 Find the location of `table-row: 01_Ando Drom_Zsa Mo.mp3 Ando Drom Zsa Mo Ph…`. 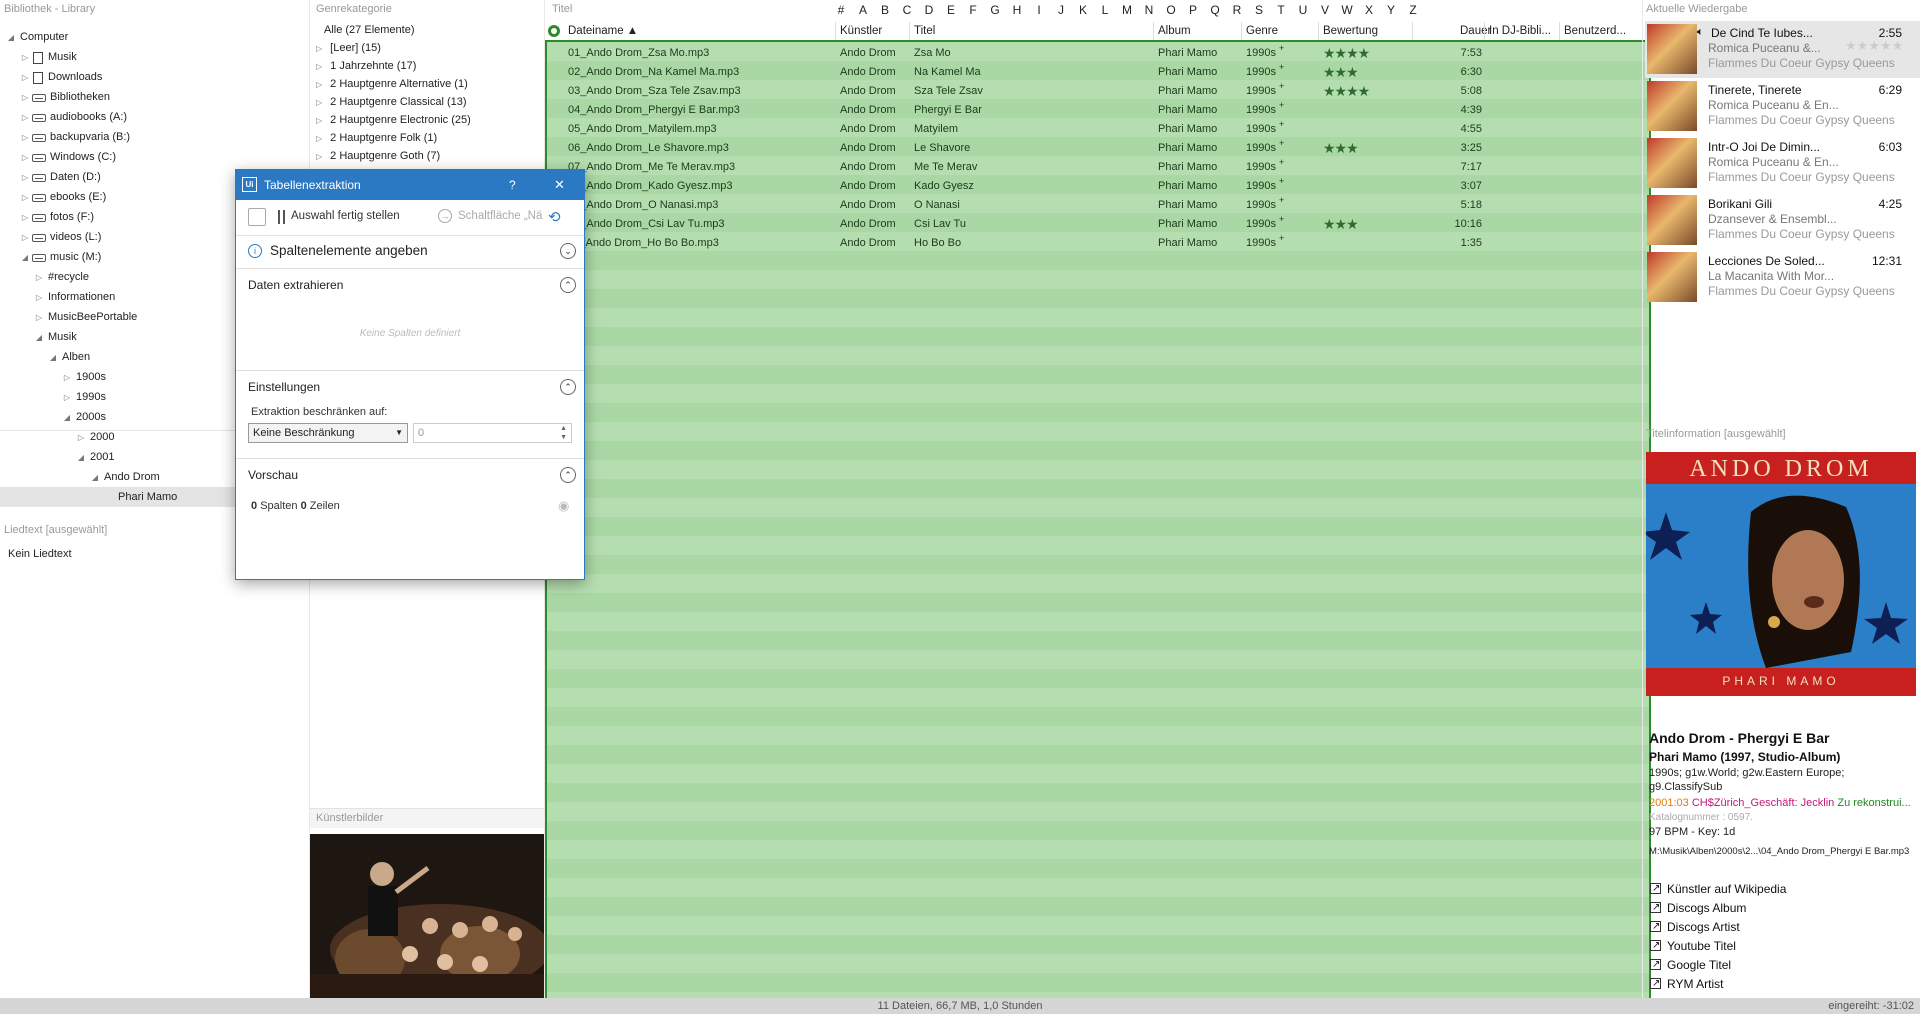

table-row: 01_Ando Drom_Zsa Mo.mp3 Ando Drom Zsa Mo Ph… is located at coordinates (1097, 53).